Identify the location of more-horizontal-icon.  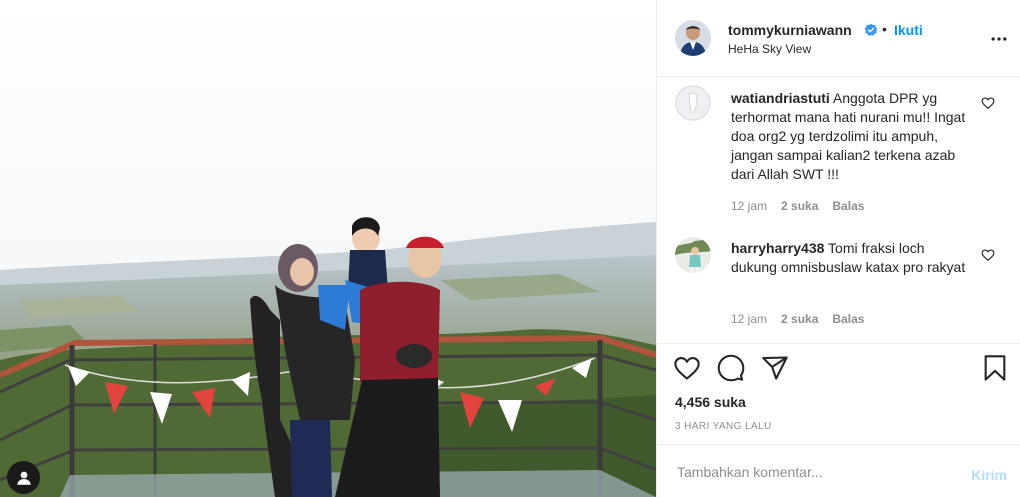
(999, 39).